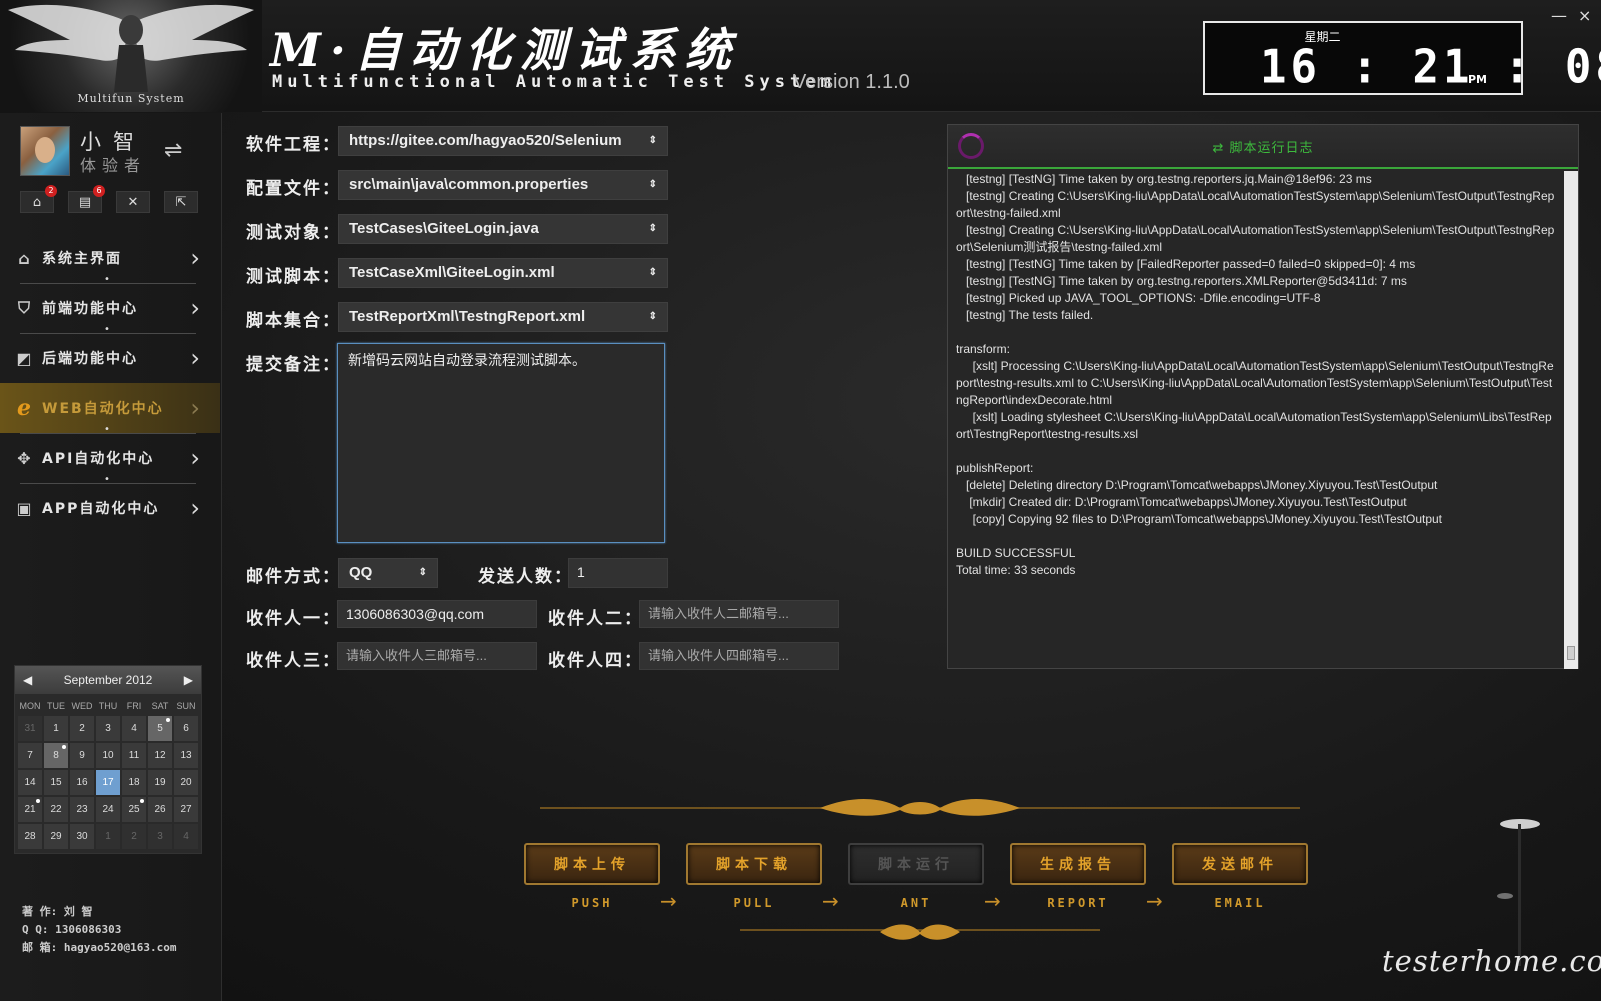 The image size is (1601, 1001). I want to click on log-scrollbar, so click(1571, 420).